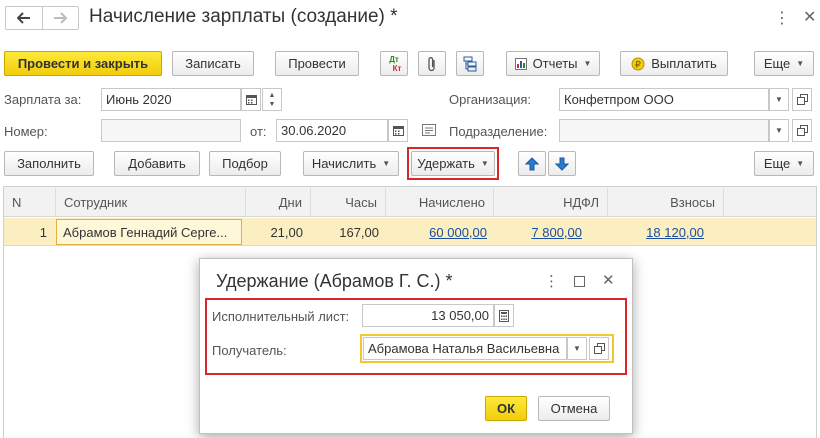 The height and width of the screenshot is (438, 820). What do you see at coordinates (249, 350) in the screenshot?
I see `recipient-label: Получатель:` at bounding box center [249, 350].